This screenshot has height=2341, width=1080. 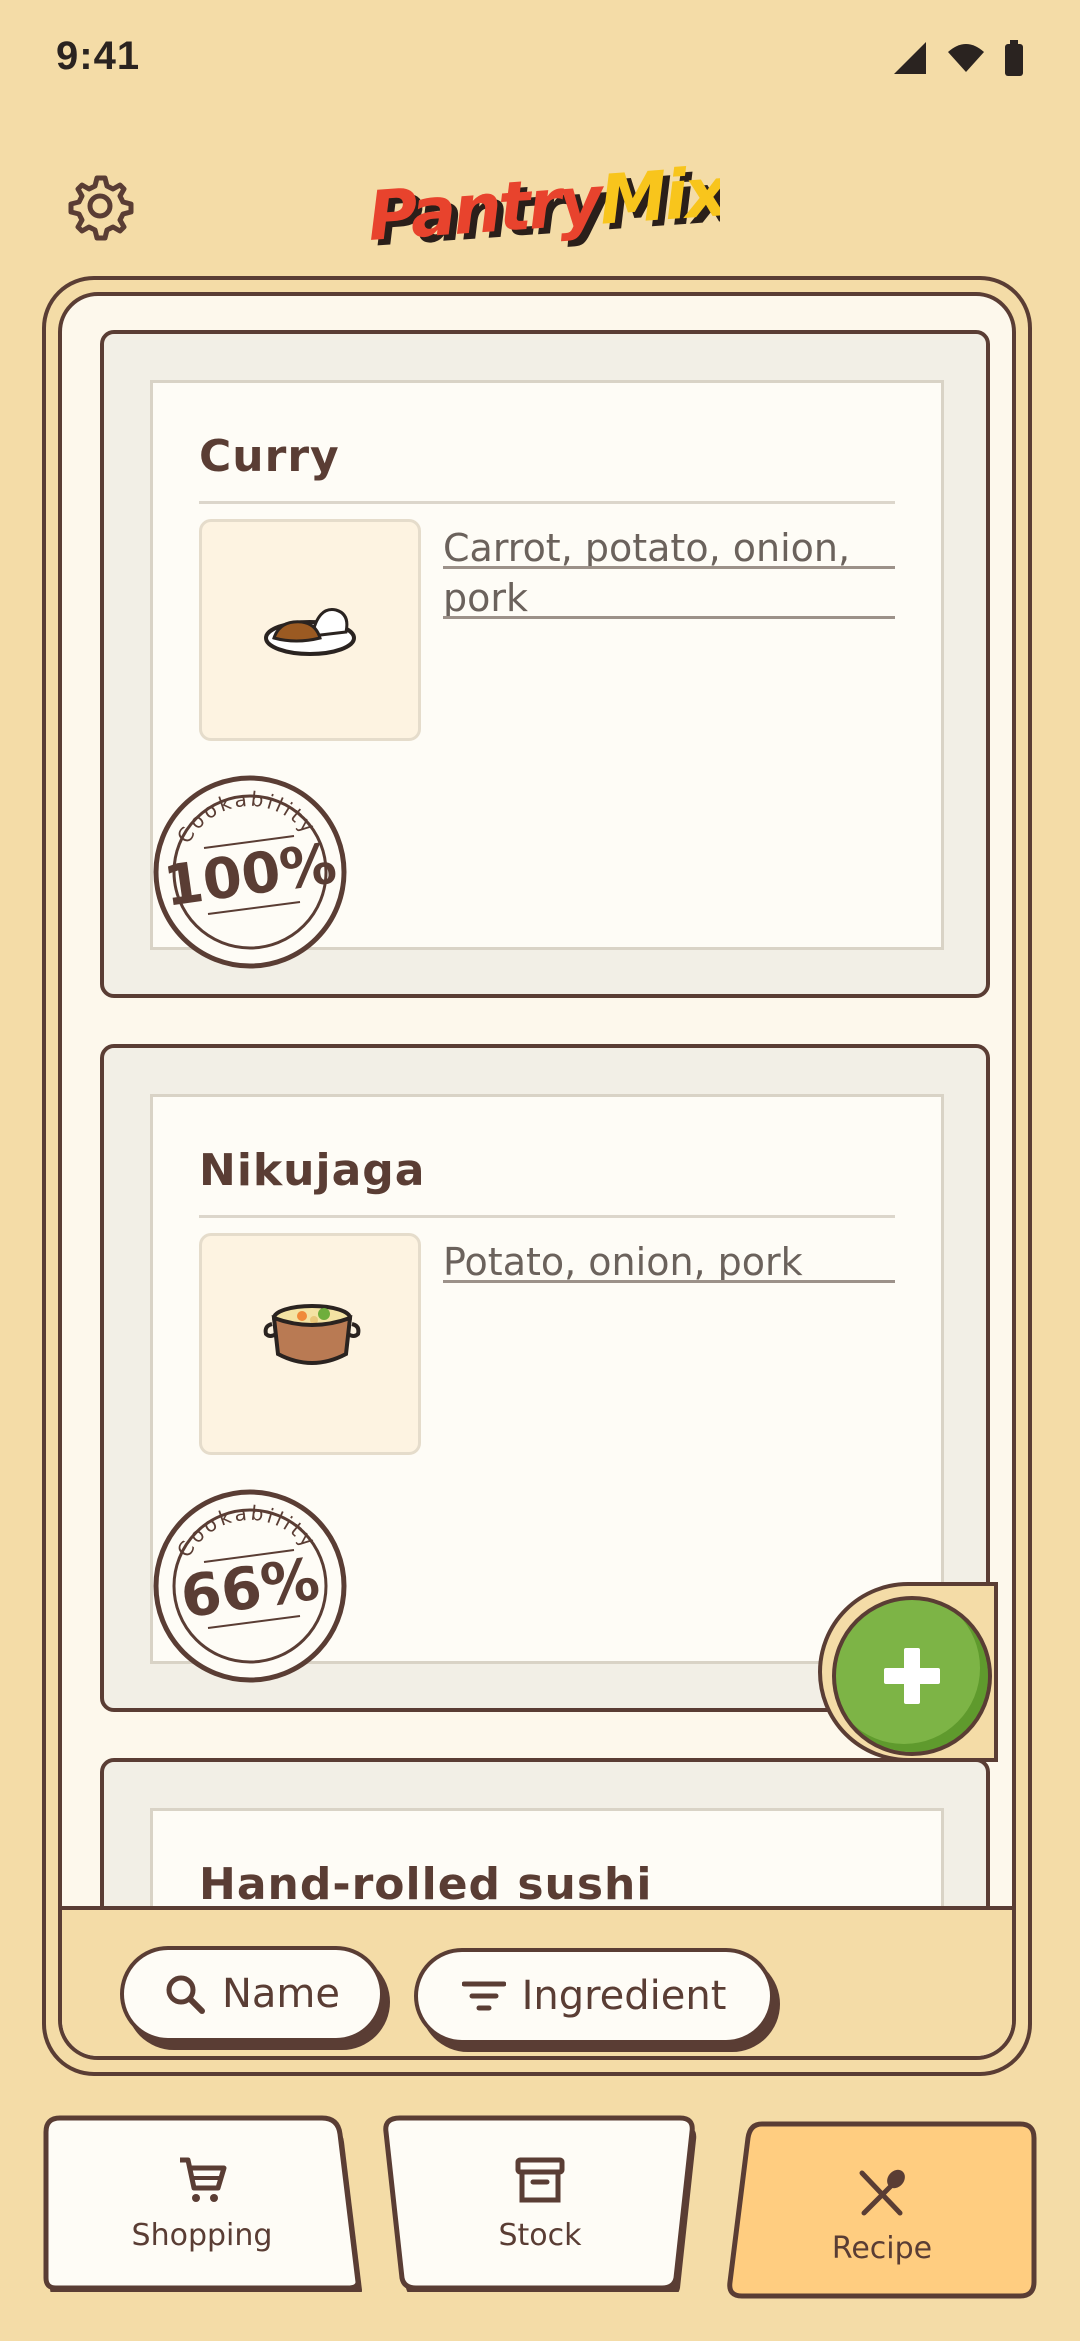 I want to click on search-by-name-button: Name, so click(x=252, y=1994).